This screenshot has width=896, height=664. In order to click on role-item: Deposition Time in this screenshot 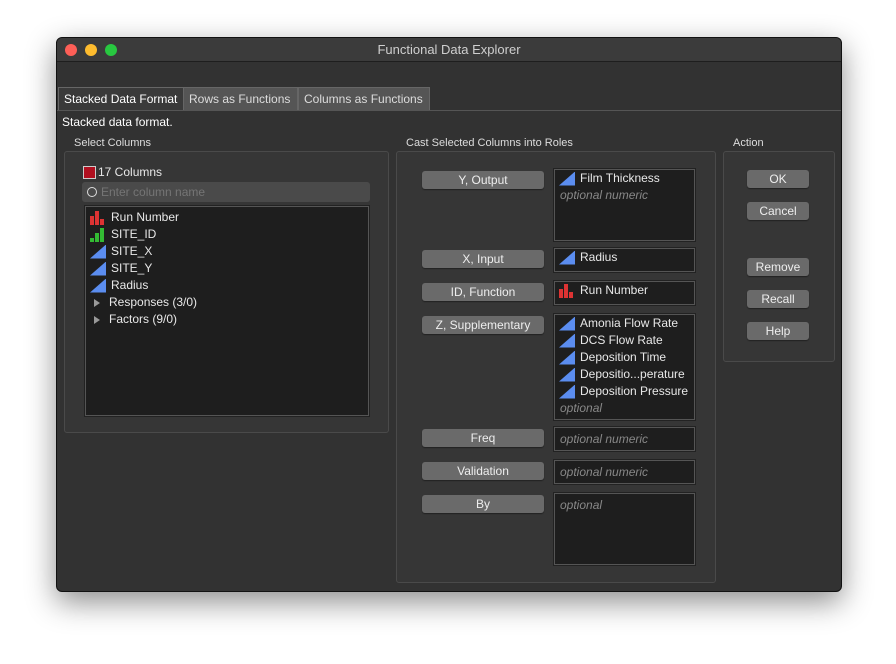, I will do `click(623, 357)`.